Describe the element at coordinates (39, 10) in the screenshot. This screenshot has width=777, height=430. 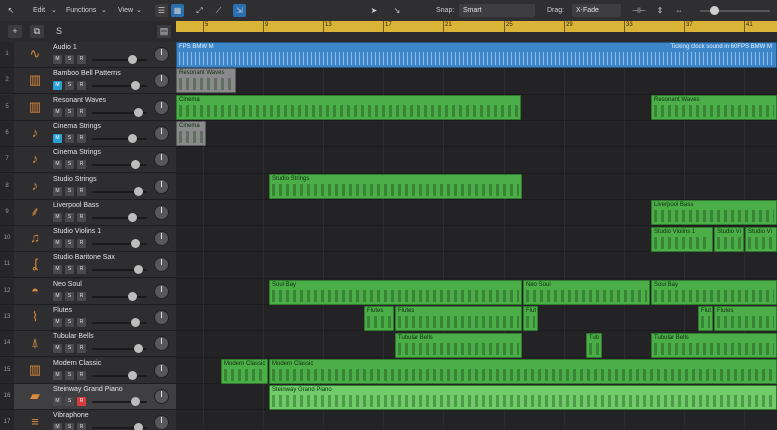
I see `edit-menu: Edit` at that location.